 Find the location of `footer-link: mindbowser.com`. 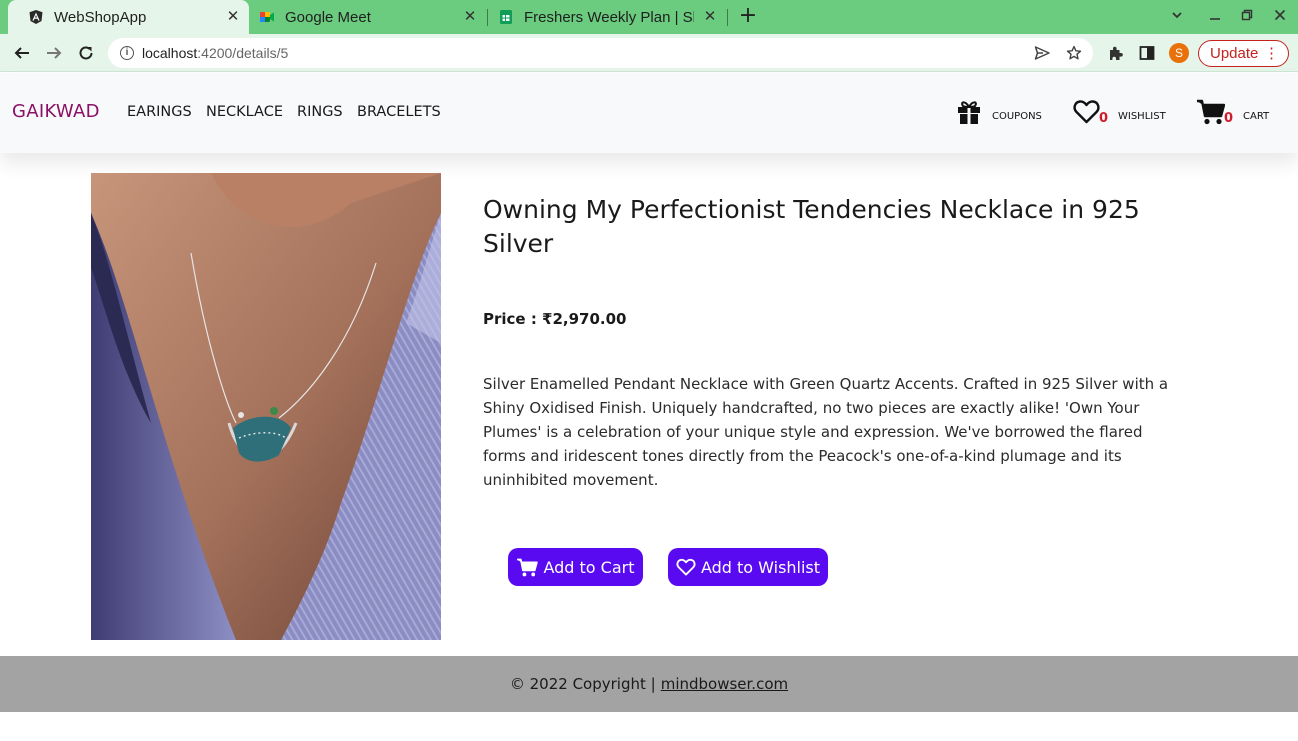

footer-link: mindbowser.com is located at coordinates (724, 684).